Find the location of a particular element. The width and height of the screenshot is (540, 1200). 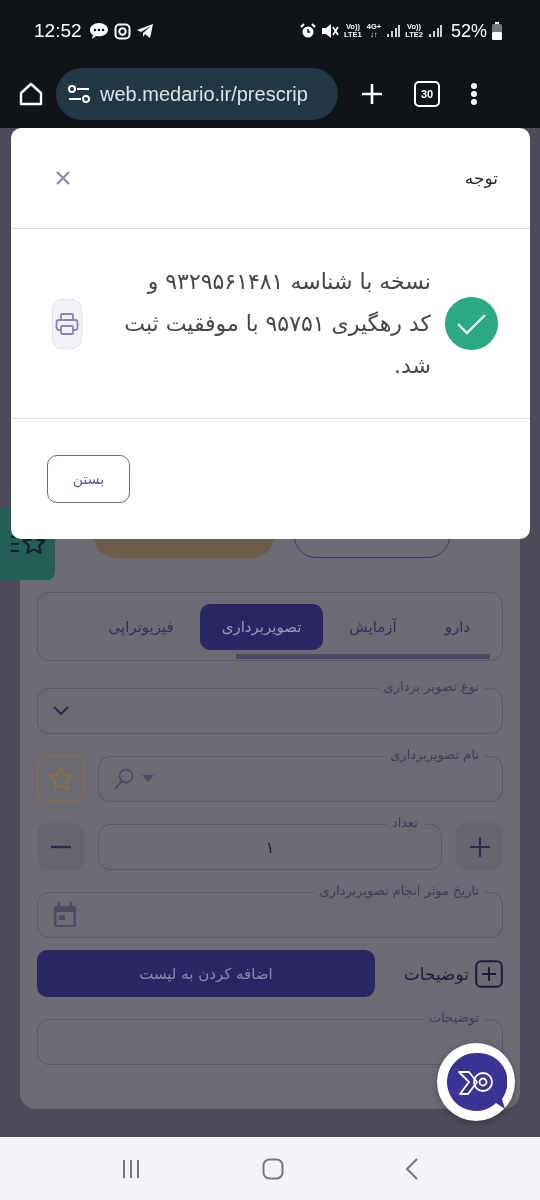

tab: دارو is located at coordinates (457, 627).